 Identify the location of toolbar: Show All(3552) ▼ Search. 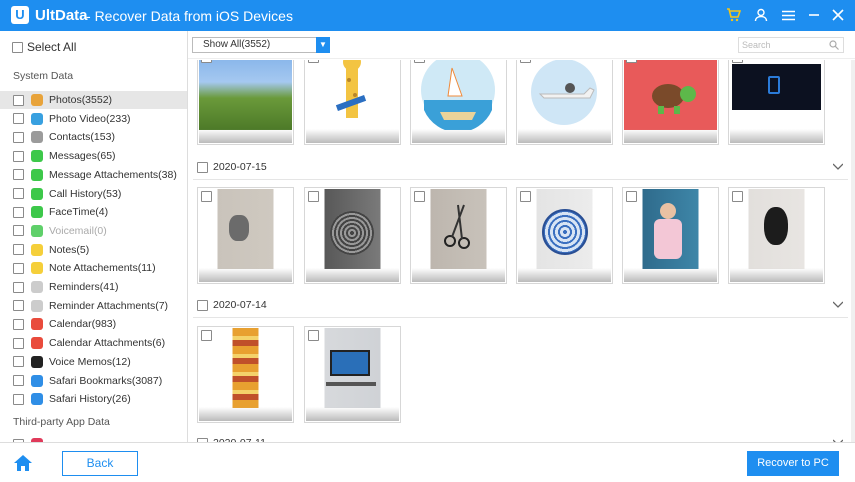
(521, 45).